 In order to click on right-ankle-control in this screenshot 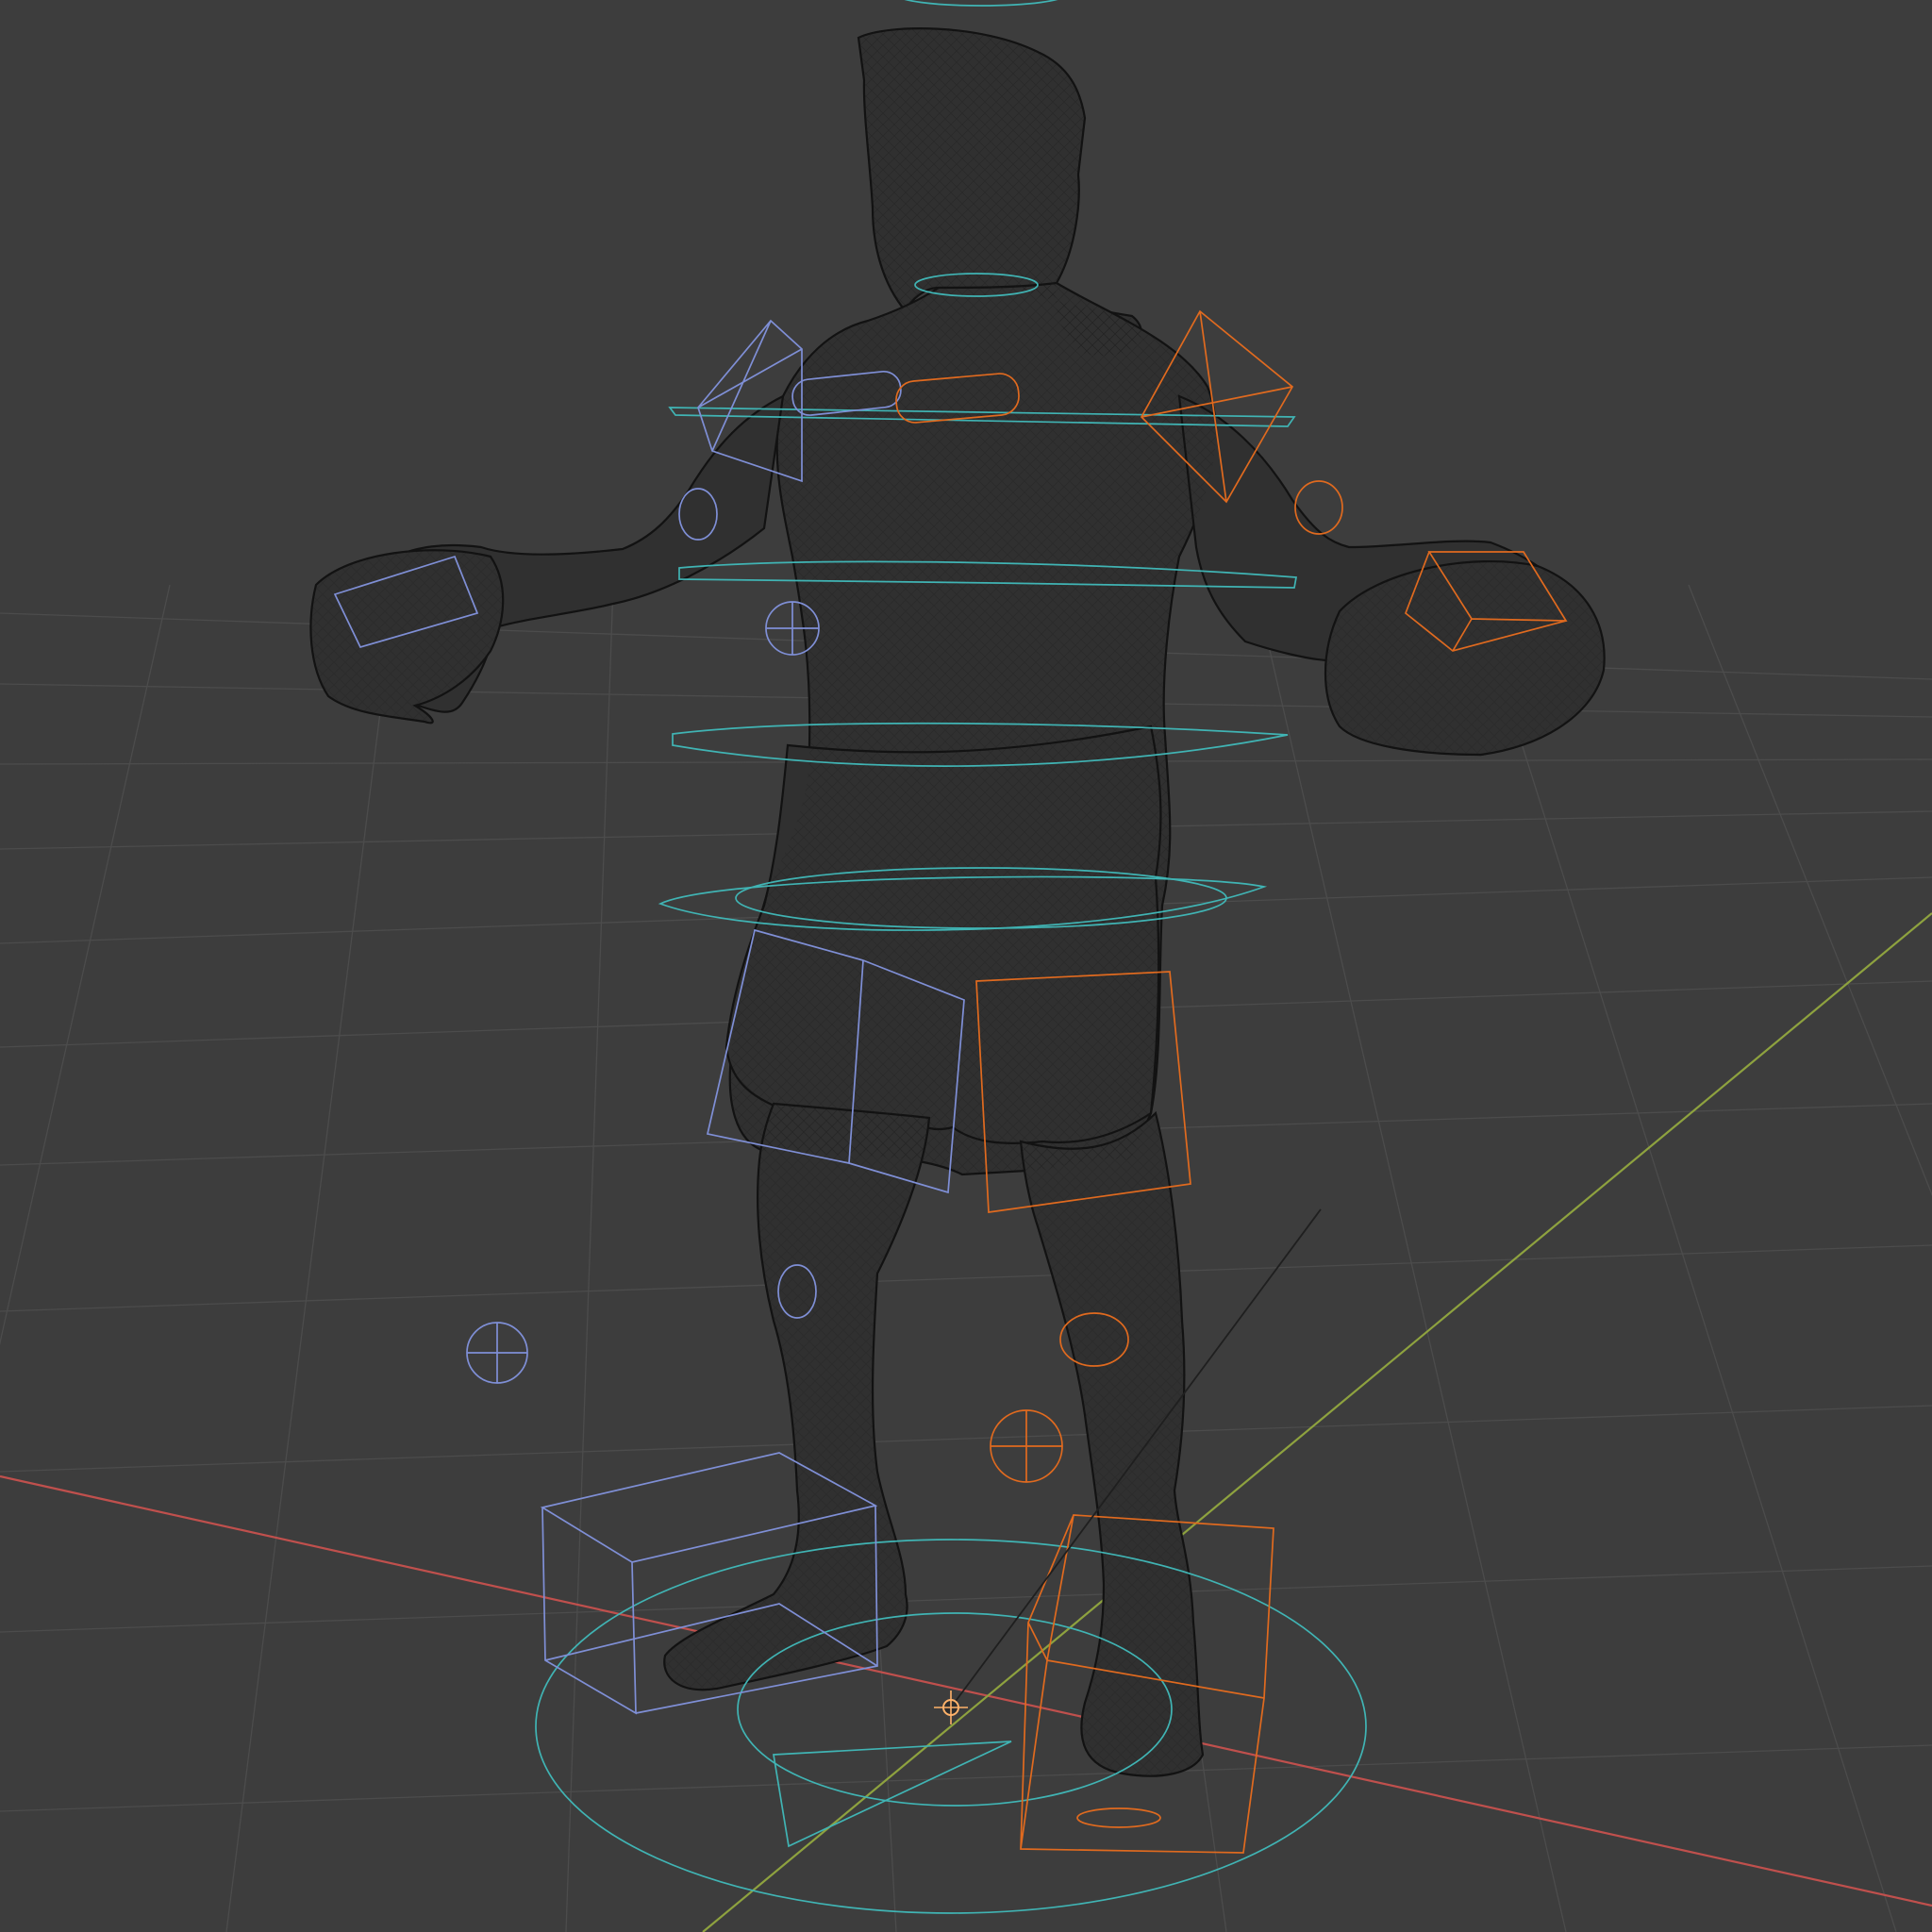, I will do `click(1118, 1817)`.